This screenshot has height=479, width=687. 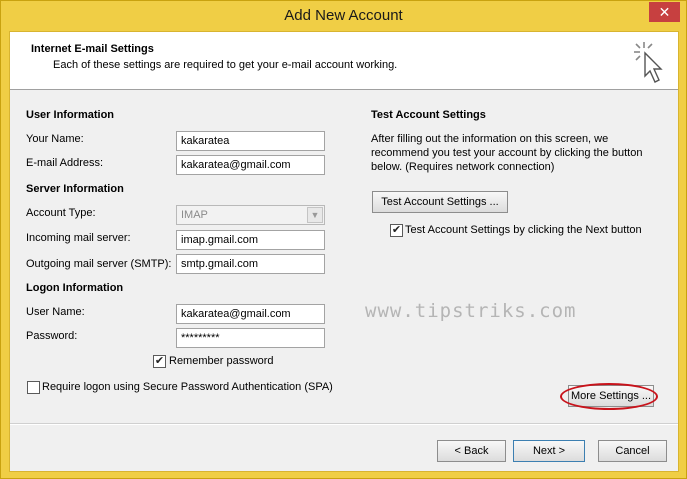 What do you see at coordinates (549, 451) in the screenshot?
I see `next-button: Next >` at bounding box center [549, 451].